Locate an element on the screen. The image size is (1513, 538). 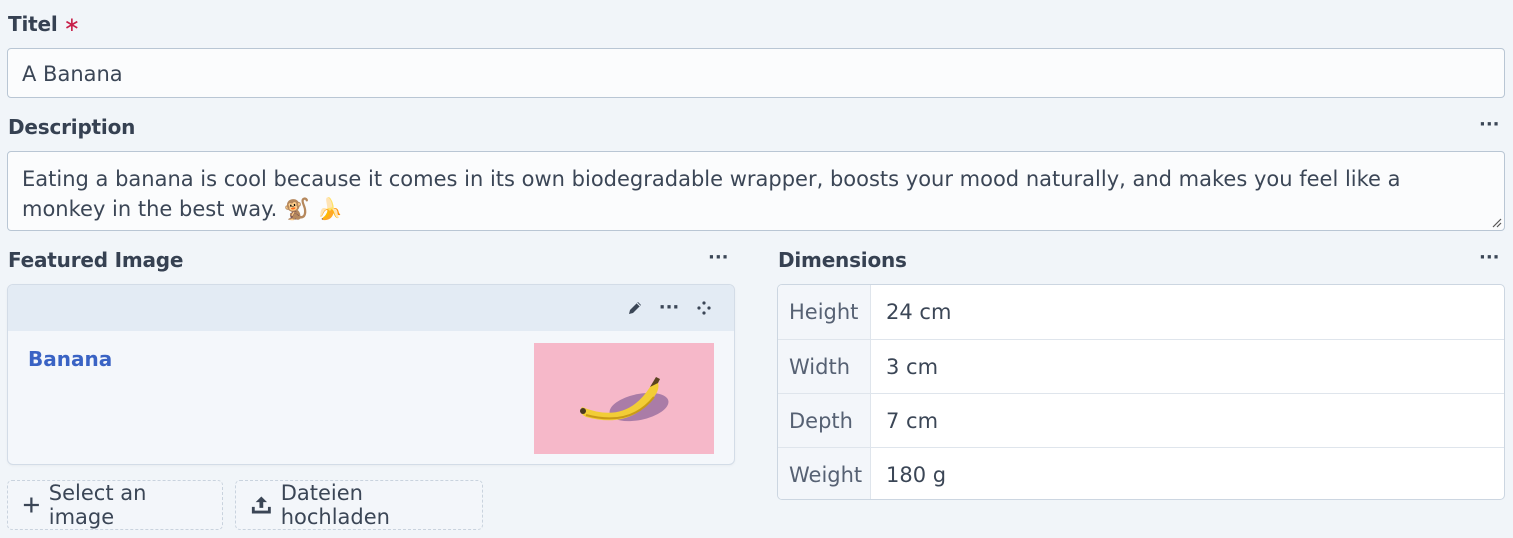
select-image-label: Select an image is located at coordinates (97, 505).